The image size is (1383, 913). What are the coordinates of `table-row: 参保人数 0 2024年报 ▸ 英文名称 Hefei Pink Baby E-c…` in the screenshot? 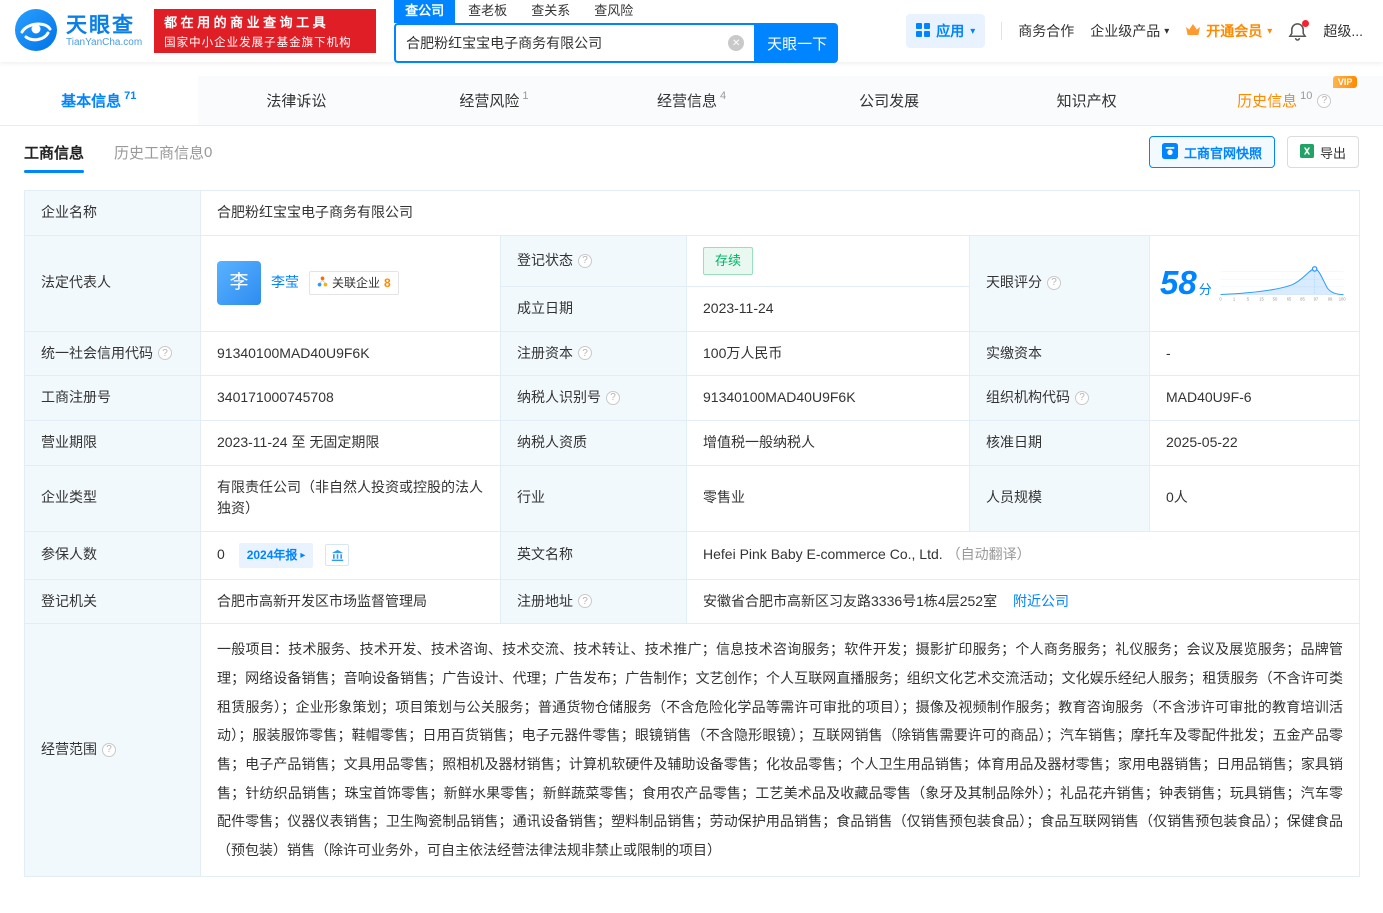 It's located at (692, 555).